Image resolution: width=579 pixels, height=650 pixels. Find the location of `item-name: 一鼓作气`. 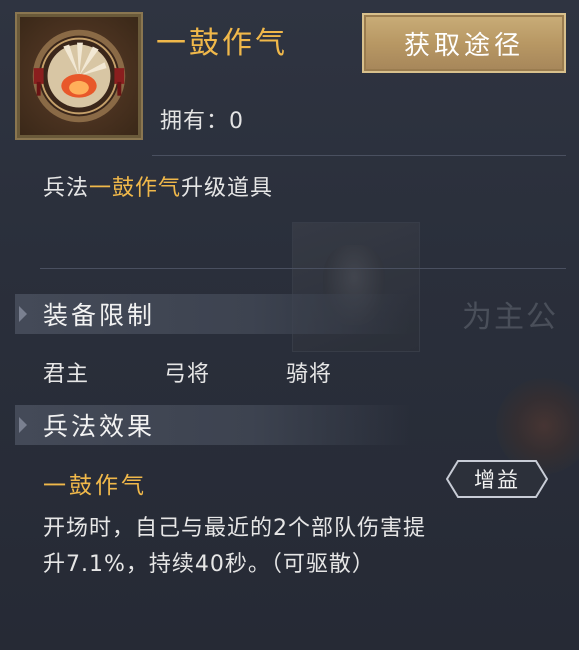

item-name: 一鼓作气 is located at coordinates (222, 43).